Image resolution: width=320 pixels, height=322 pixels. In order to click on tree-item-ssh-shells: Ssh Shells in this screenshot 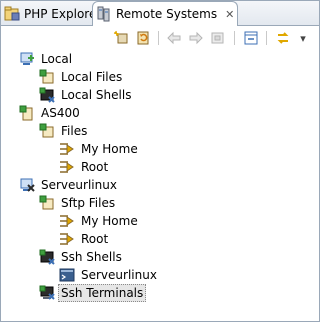, I will do `click(81, 257)`.